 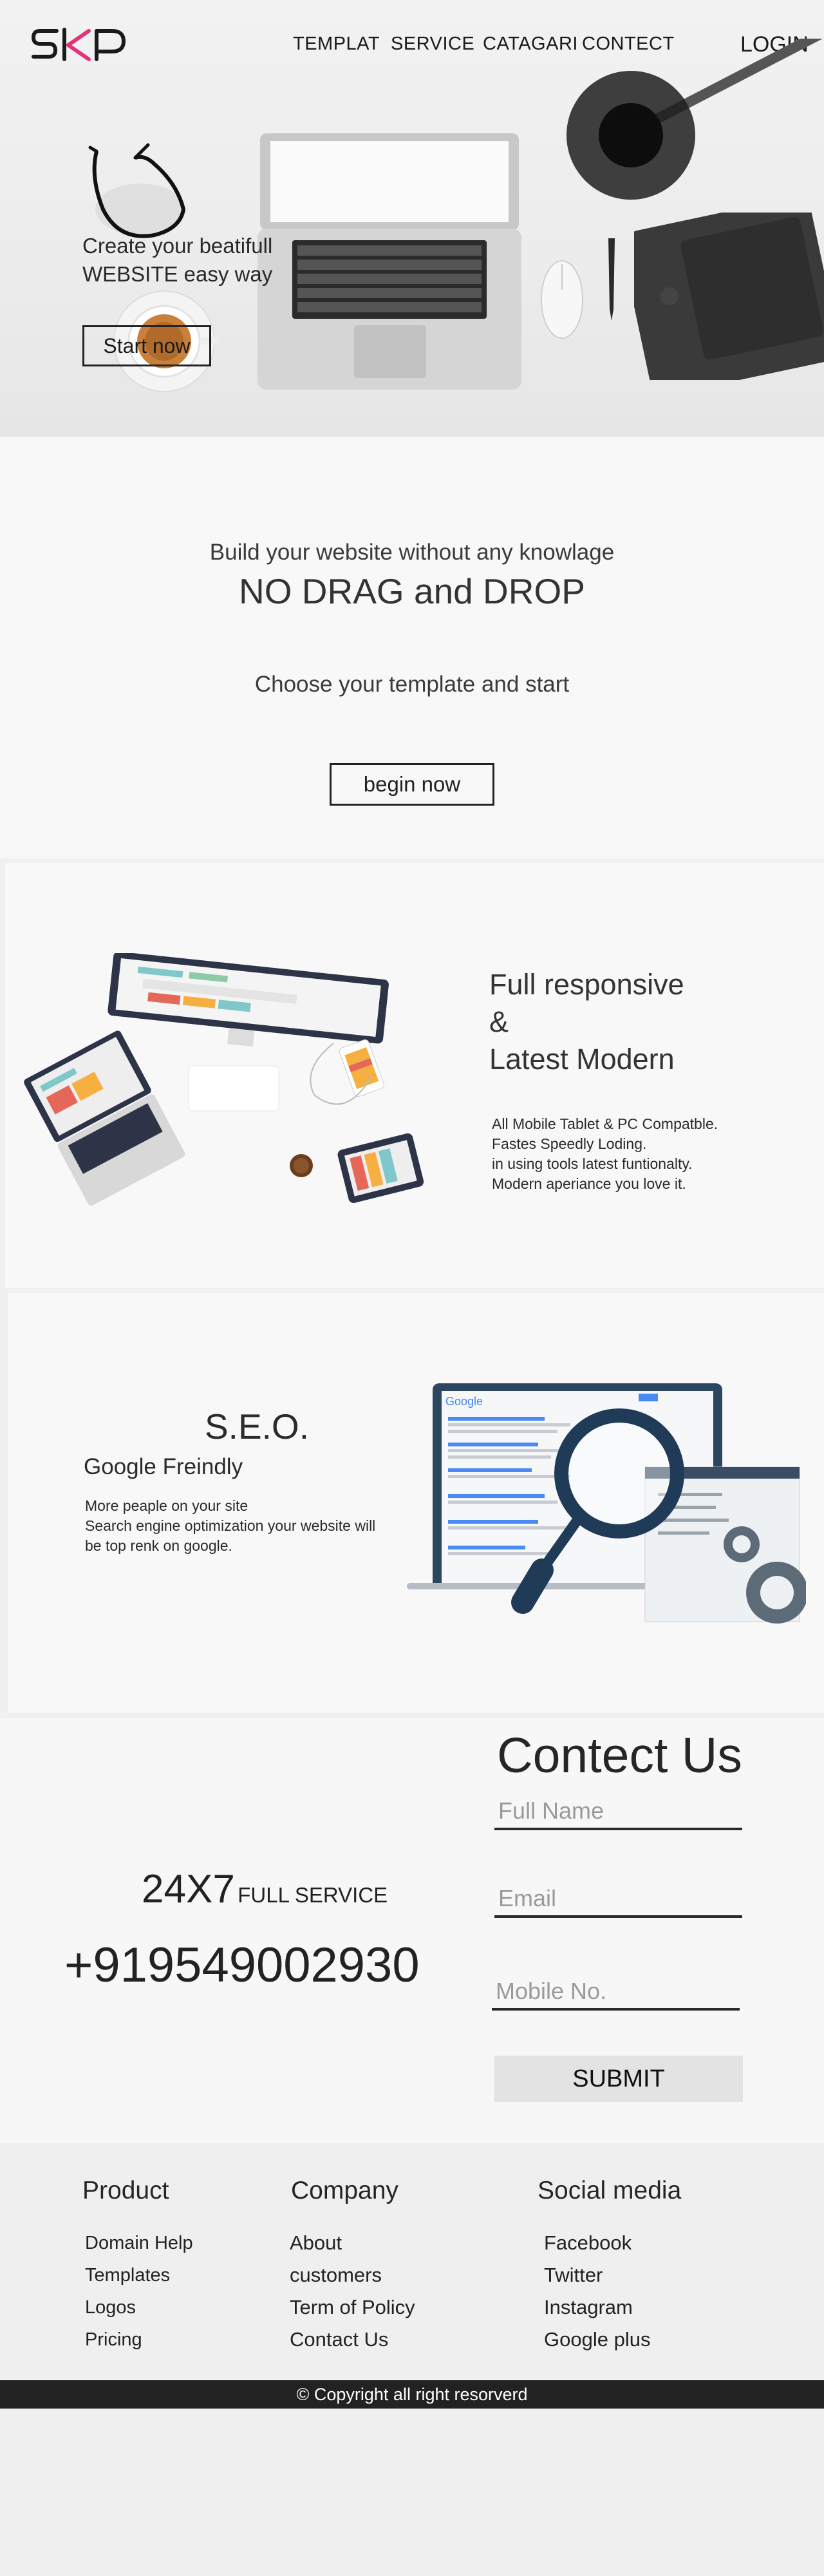 What do you see at coordinates (611, 279) in the screenshot?
I see `stylus-icon` at bounding box center [611, 279].